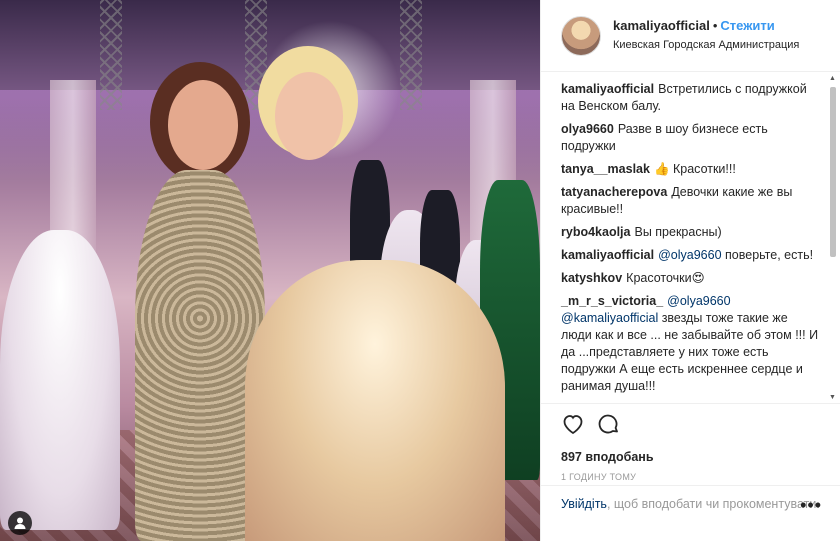 Image resolution: width=840 pixels, height=541 pixels. I want to click on woman-right-face, so click(309, 116).